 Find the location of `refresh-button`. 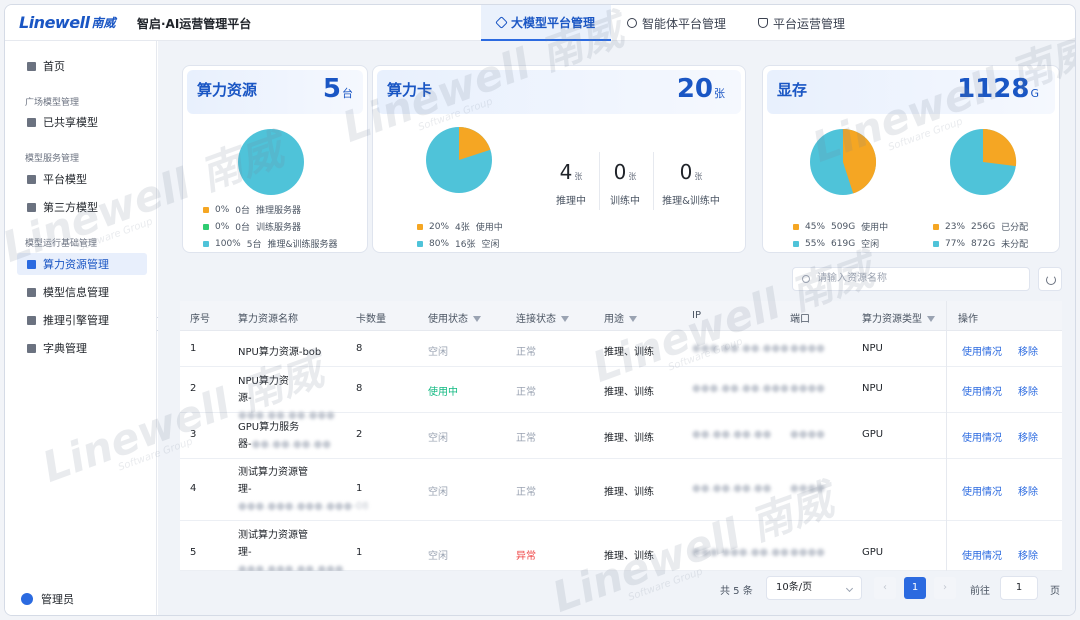

refresh-button is located at coordinates (1050, 279).